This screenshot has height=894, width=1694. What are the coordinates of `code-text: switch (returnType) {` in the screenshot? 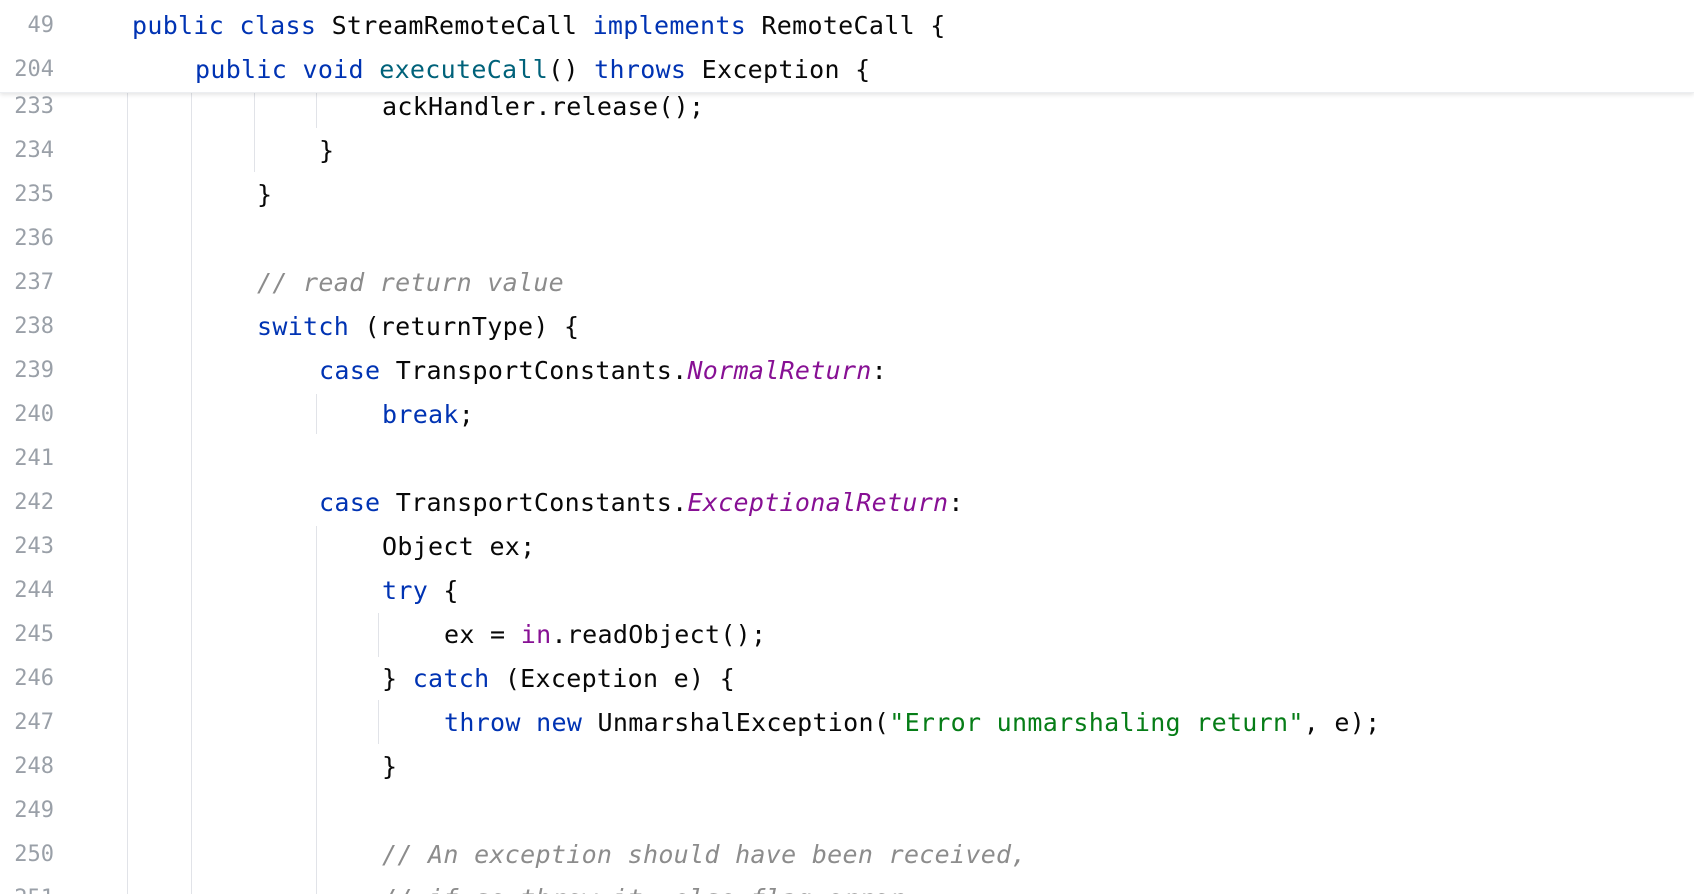 It's located at (418, 327).